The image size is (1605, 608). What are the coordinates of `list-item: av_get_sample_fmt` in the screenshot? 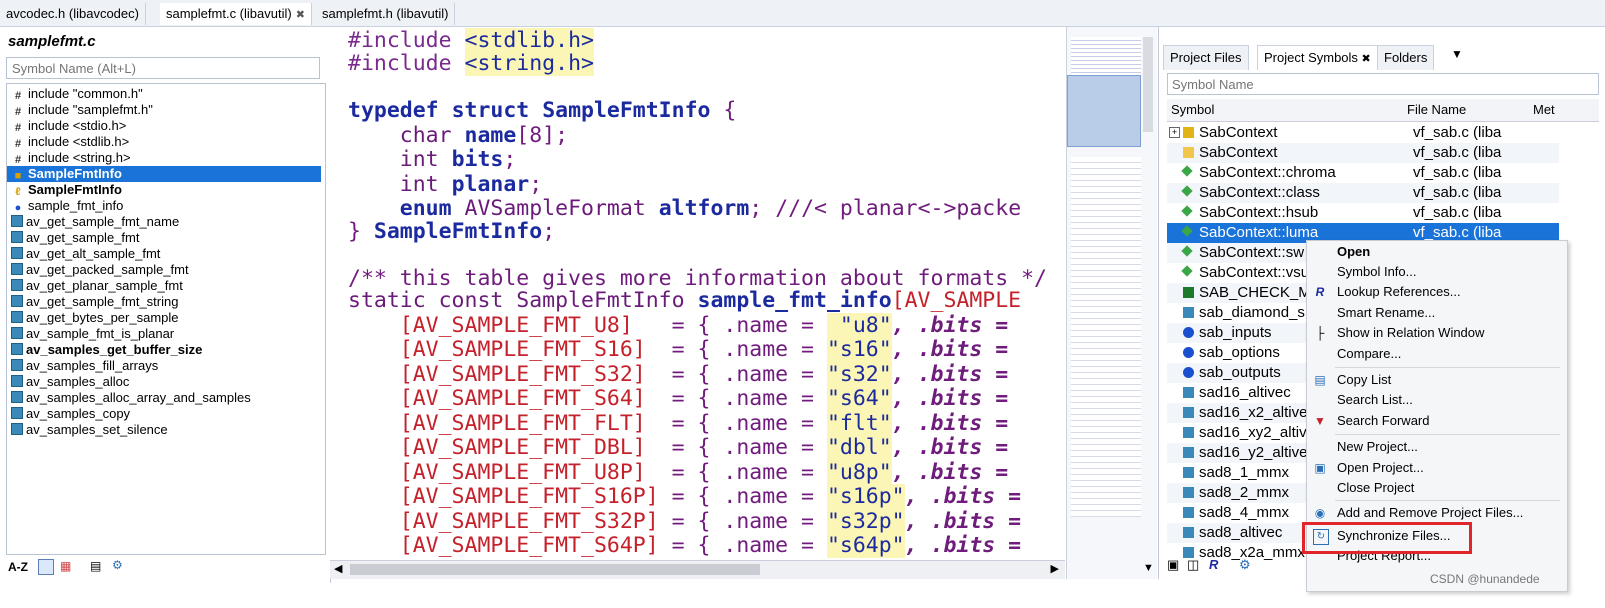 It's located at (75, 238).